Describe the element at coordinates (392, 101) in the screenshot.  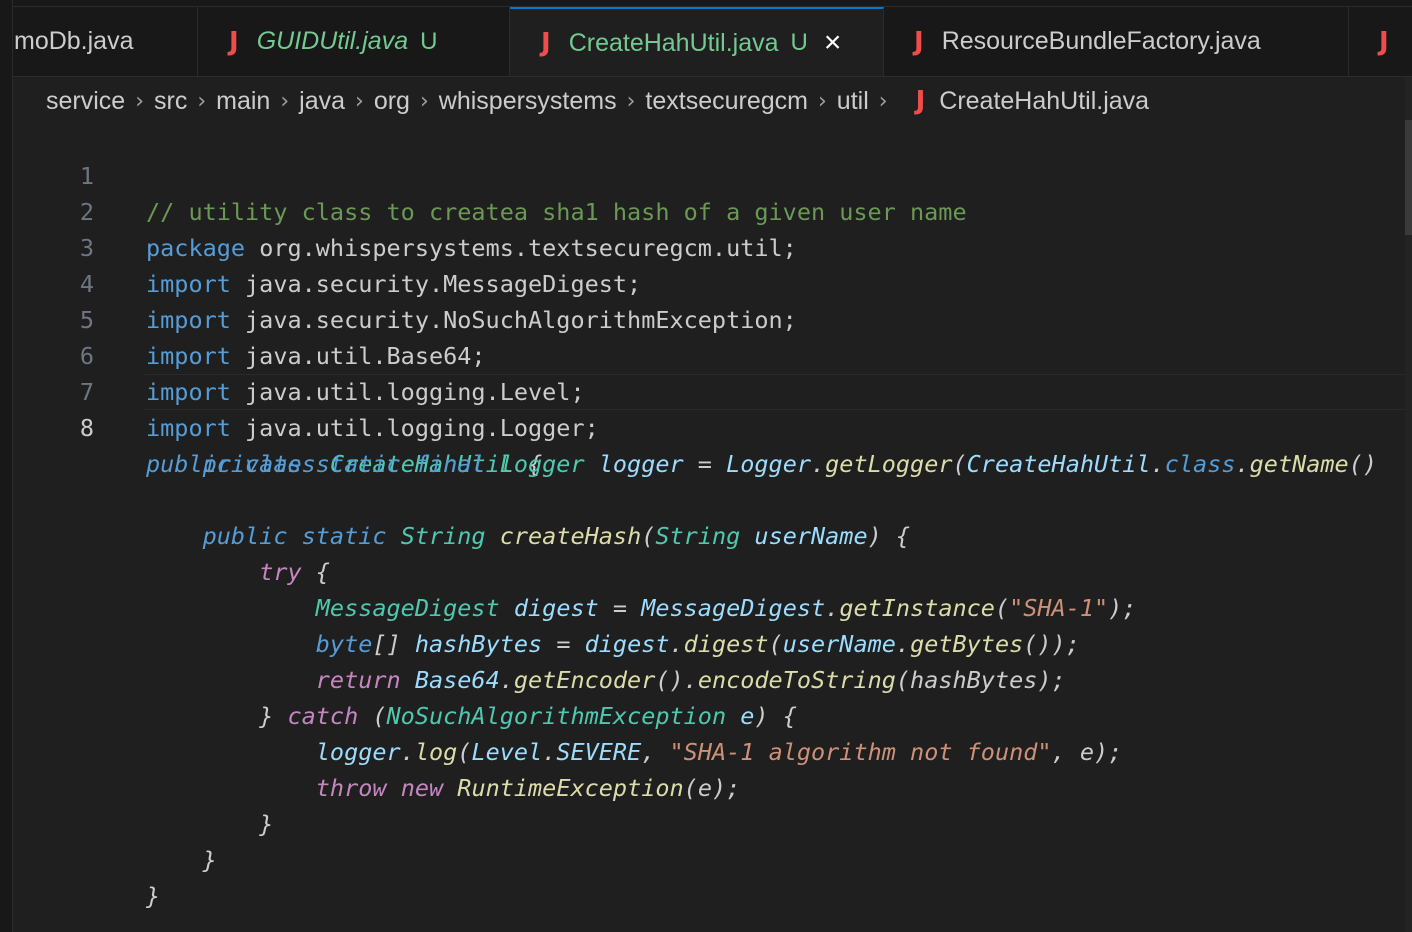
I see `breadcrumb-item: org` at that location.